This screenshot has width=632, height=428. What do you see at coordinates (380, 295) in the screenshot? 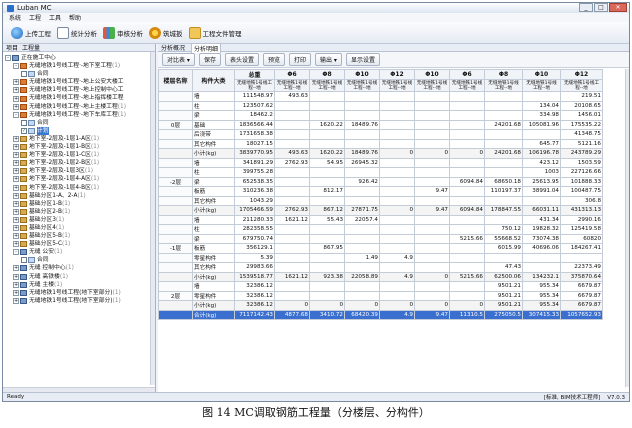
I see `table-row: 2层 零星构件 32386.12 9501.21 955.34 6679.87` at bounding box center [380, 295].